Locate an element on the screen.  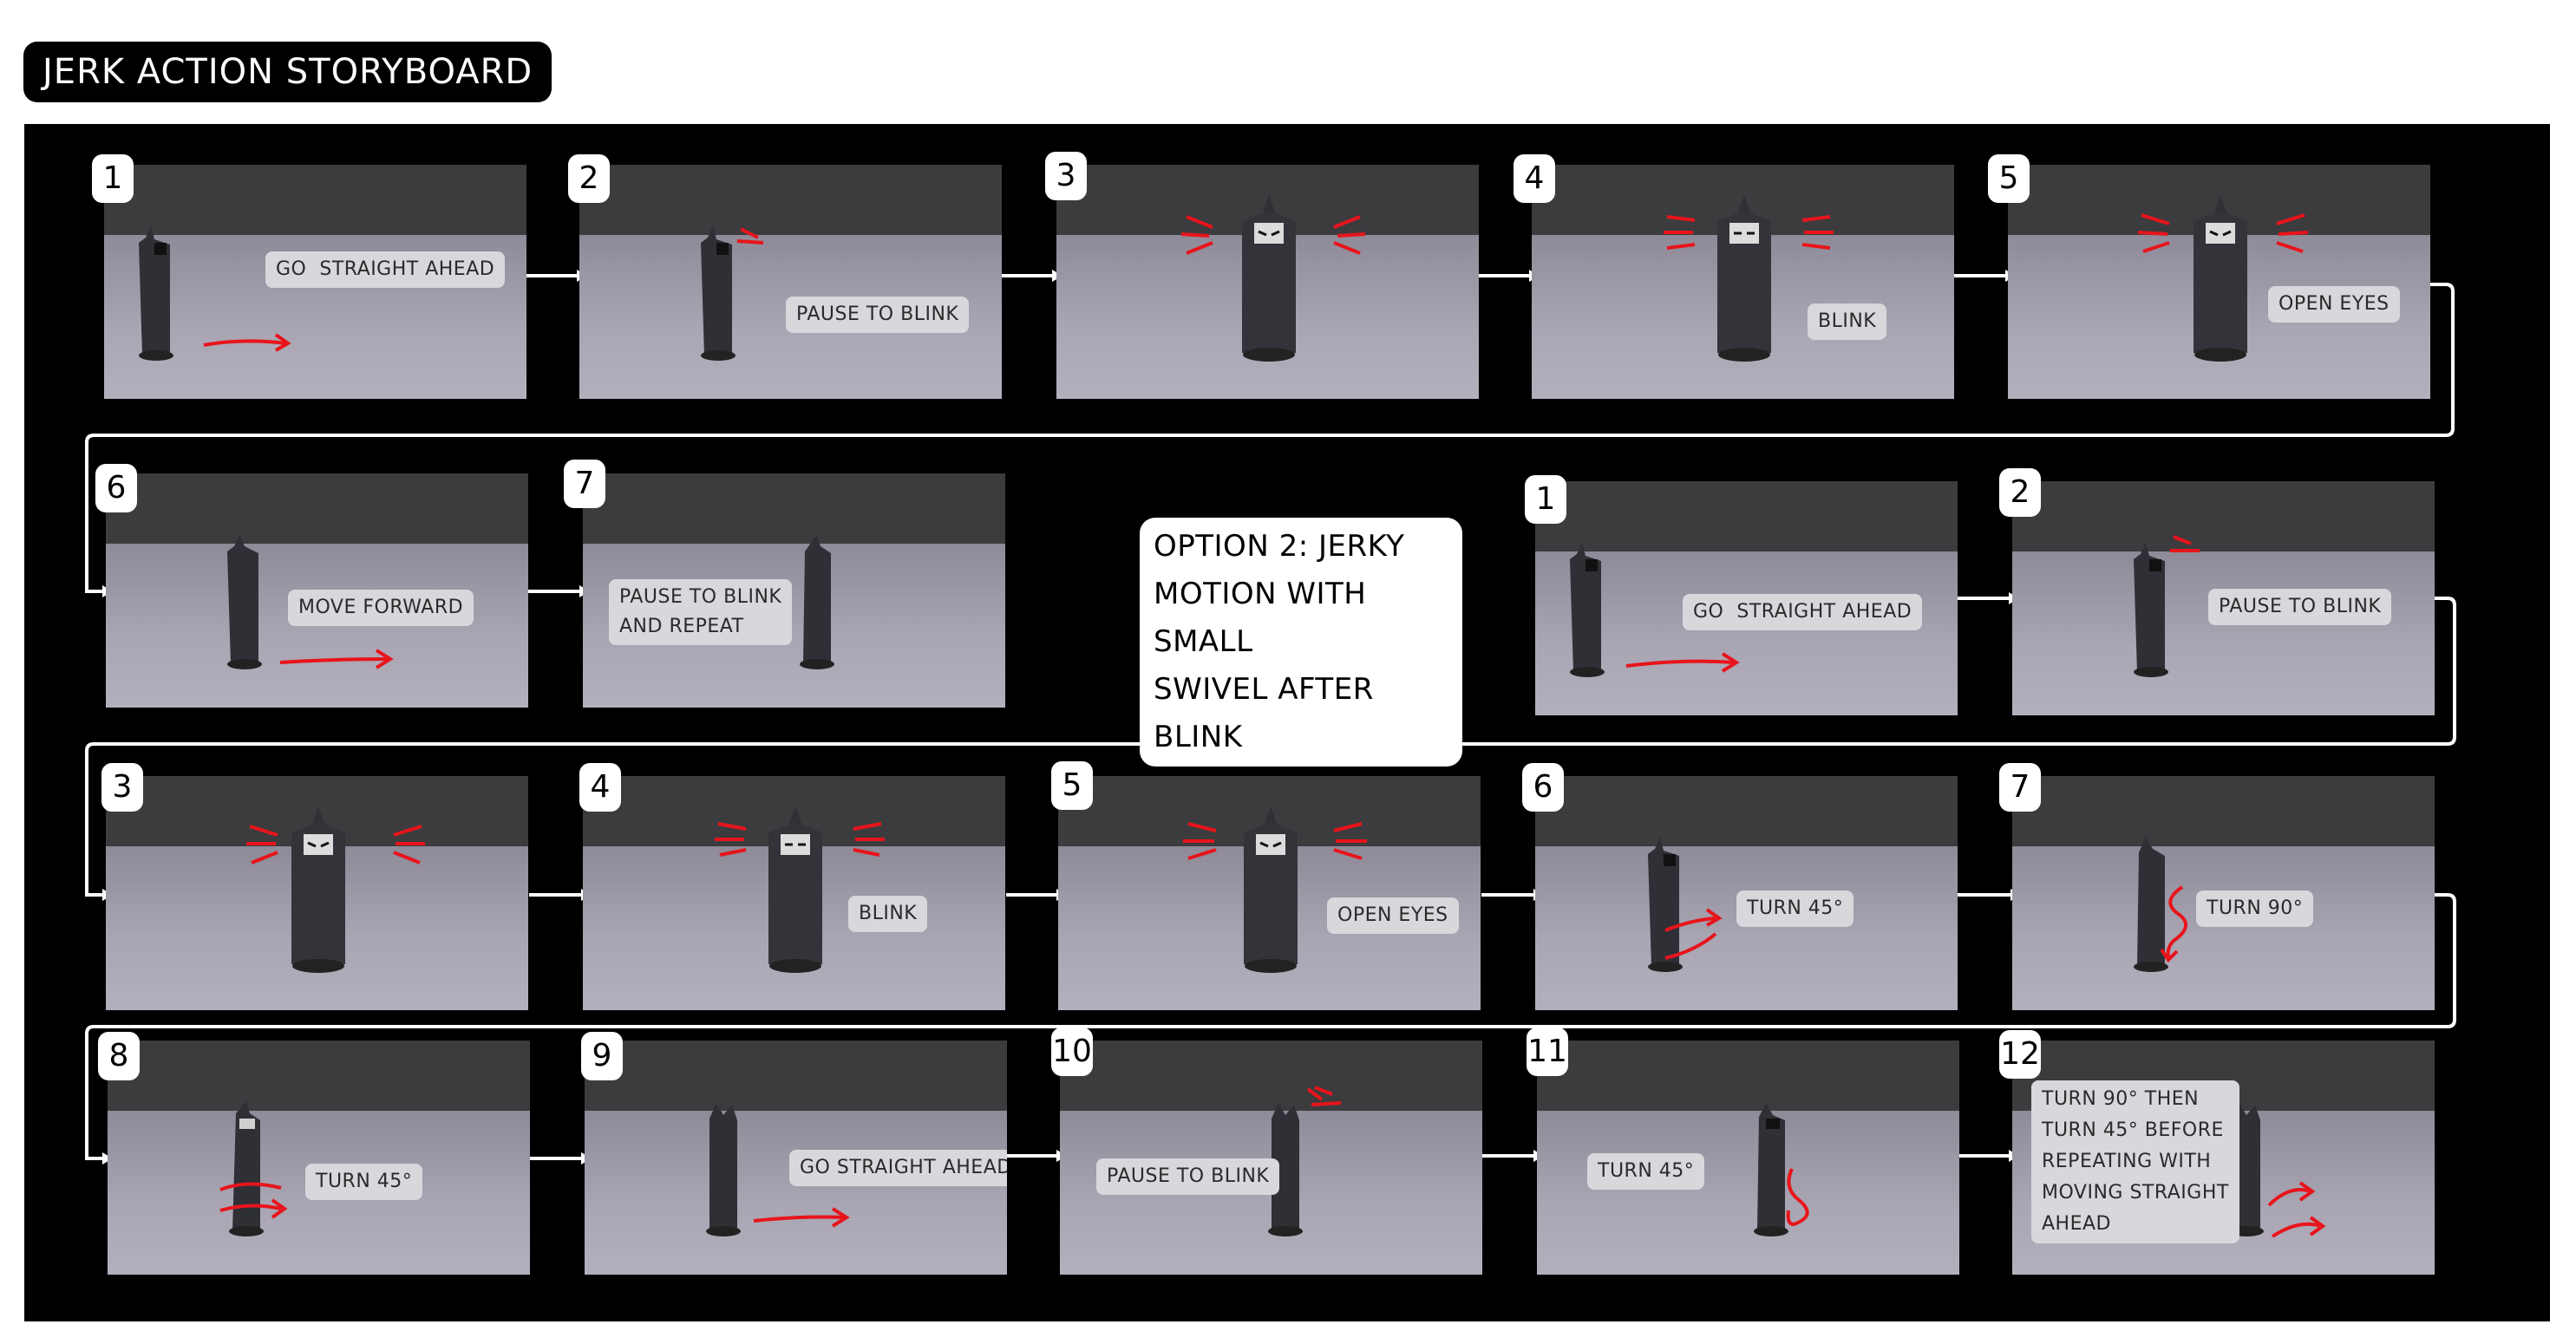
option-line: SWIVEL AFTER BLINK is located at coordinates (1264, 713).